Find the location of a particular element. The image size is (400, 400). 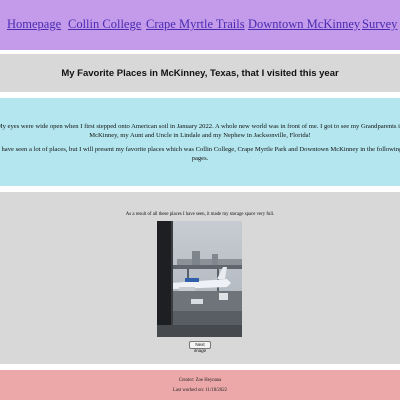

airport-photo-image is located at coordinates (199, 279).